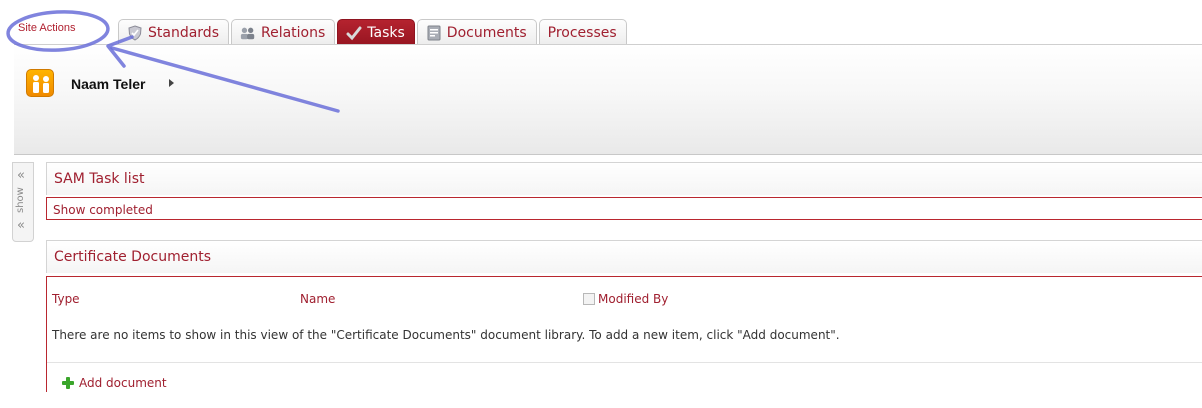 The height and width of the screenshot is (408, 1202). Describe the element at coordinates (108, 84) in the screenshot. I see `site-title: Naam Teler` at that location.